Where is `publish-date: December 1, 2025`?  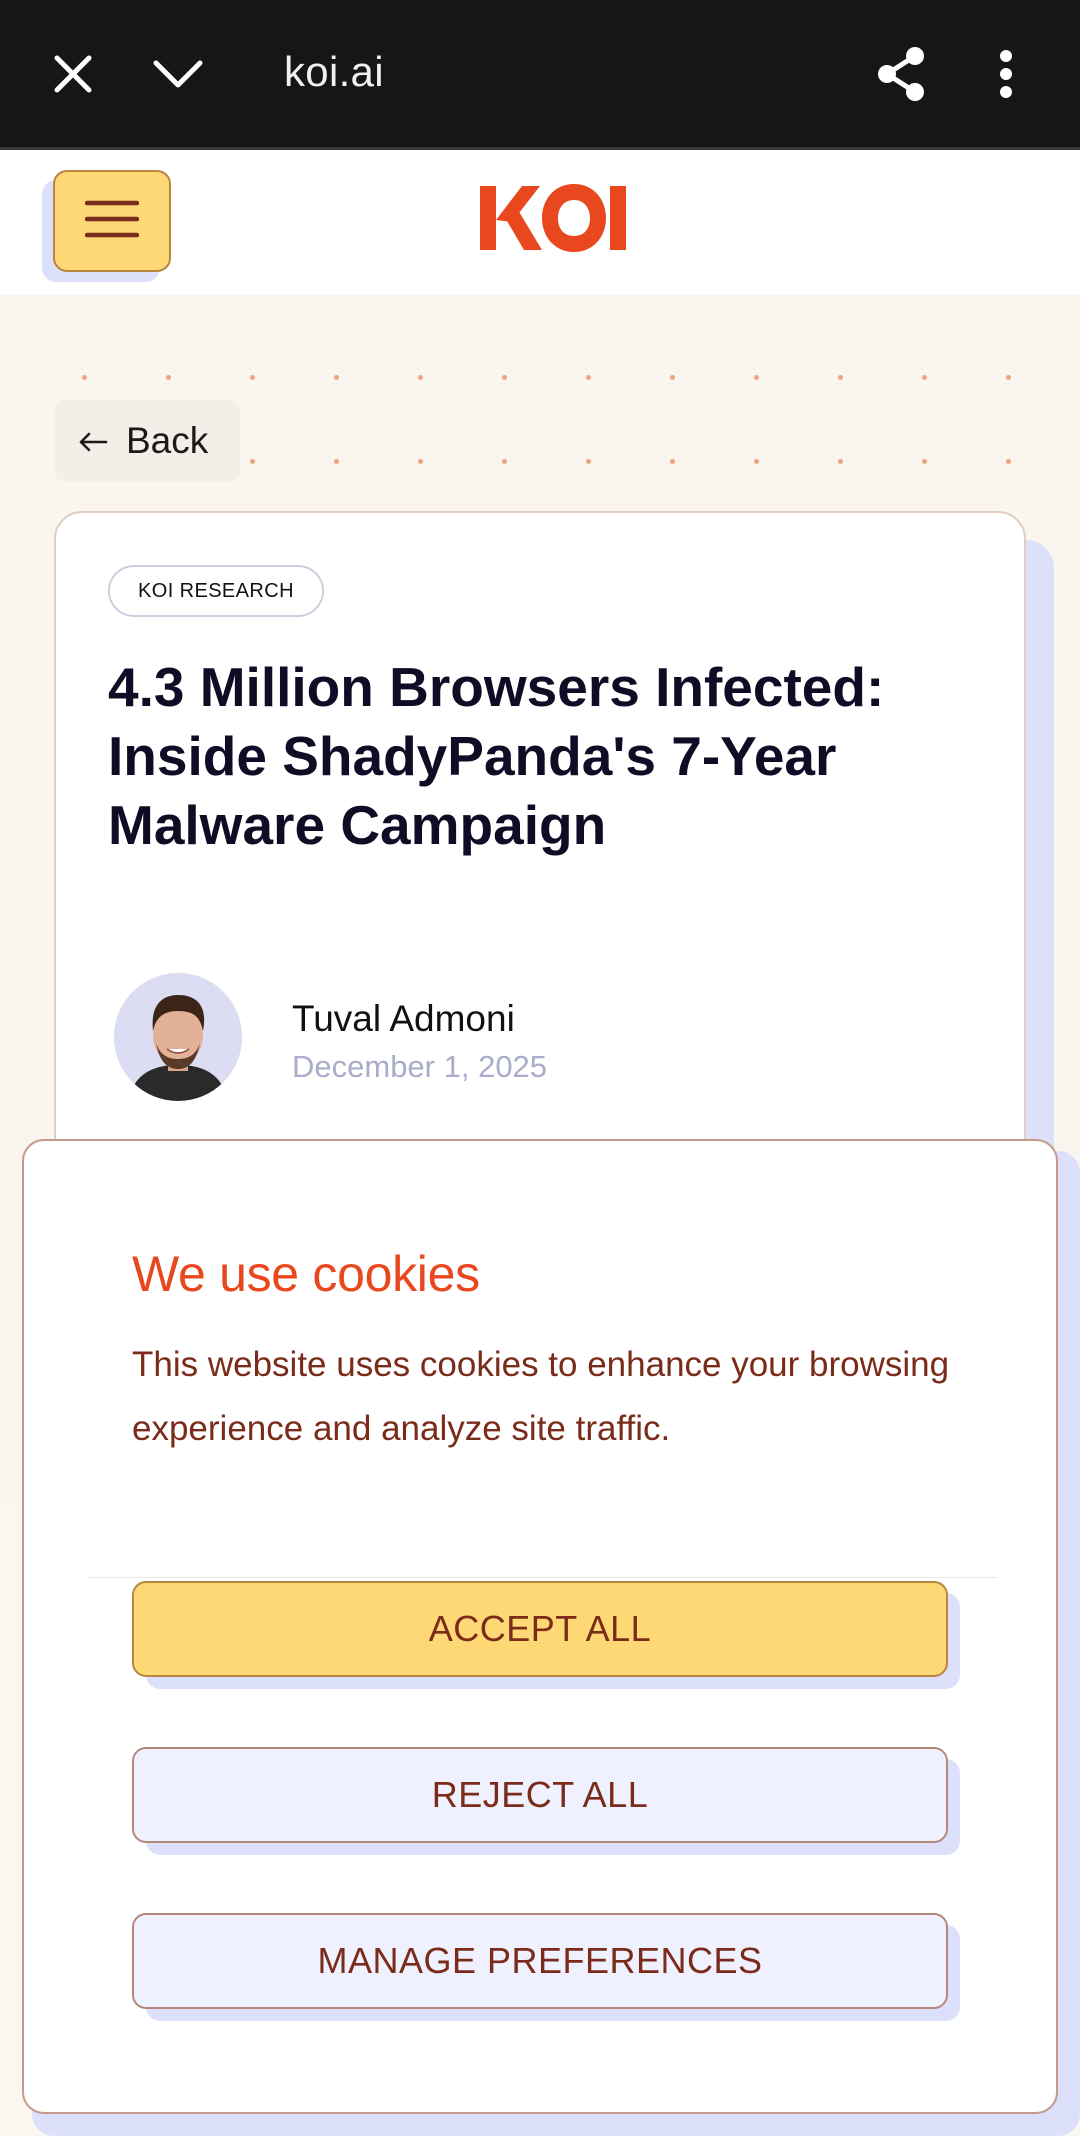 publish-date: December 1, 2025 is located at coordinates (420, 1066).